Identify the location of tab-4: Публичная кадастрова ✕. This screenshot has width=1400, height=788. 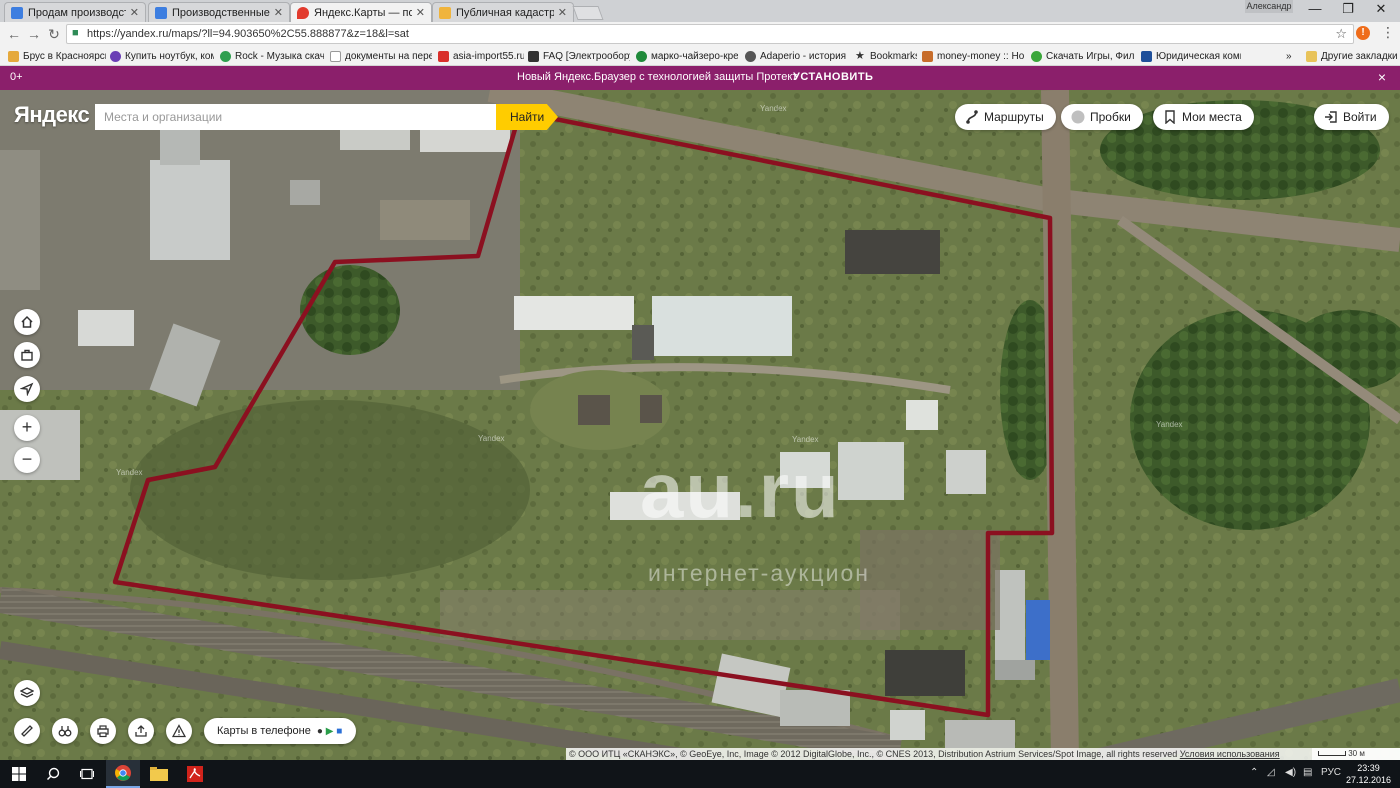
(503, 12).